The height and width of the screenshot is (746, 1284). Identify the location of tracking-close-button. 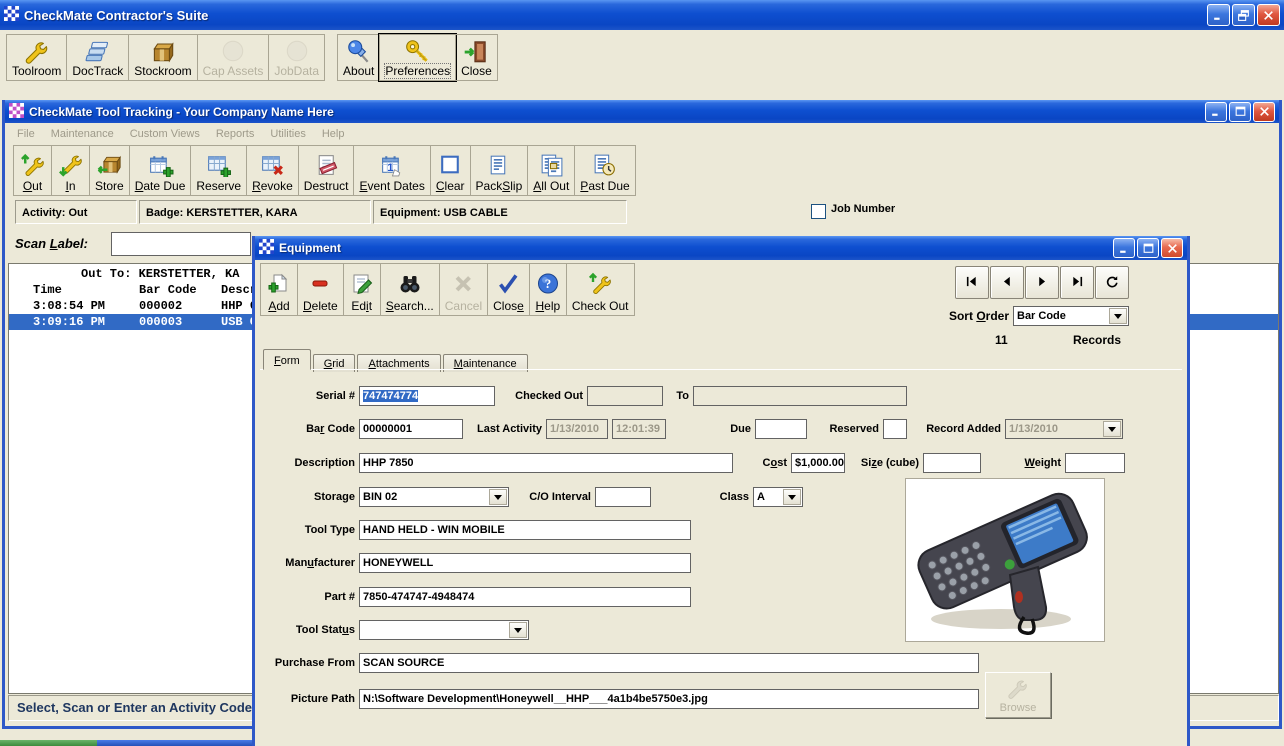
(1264, 111).